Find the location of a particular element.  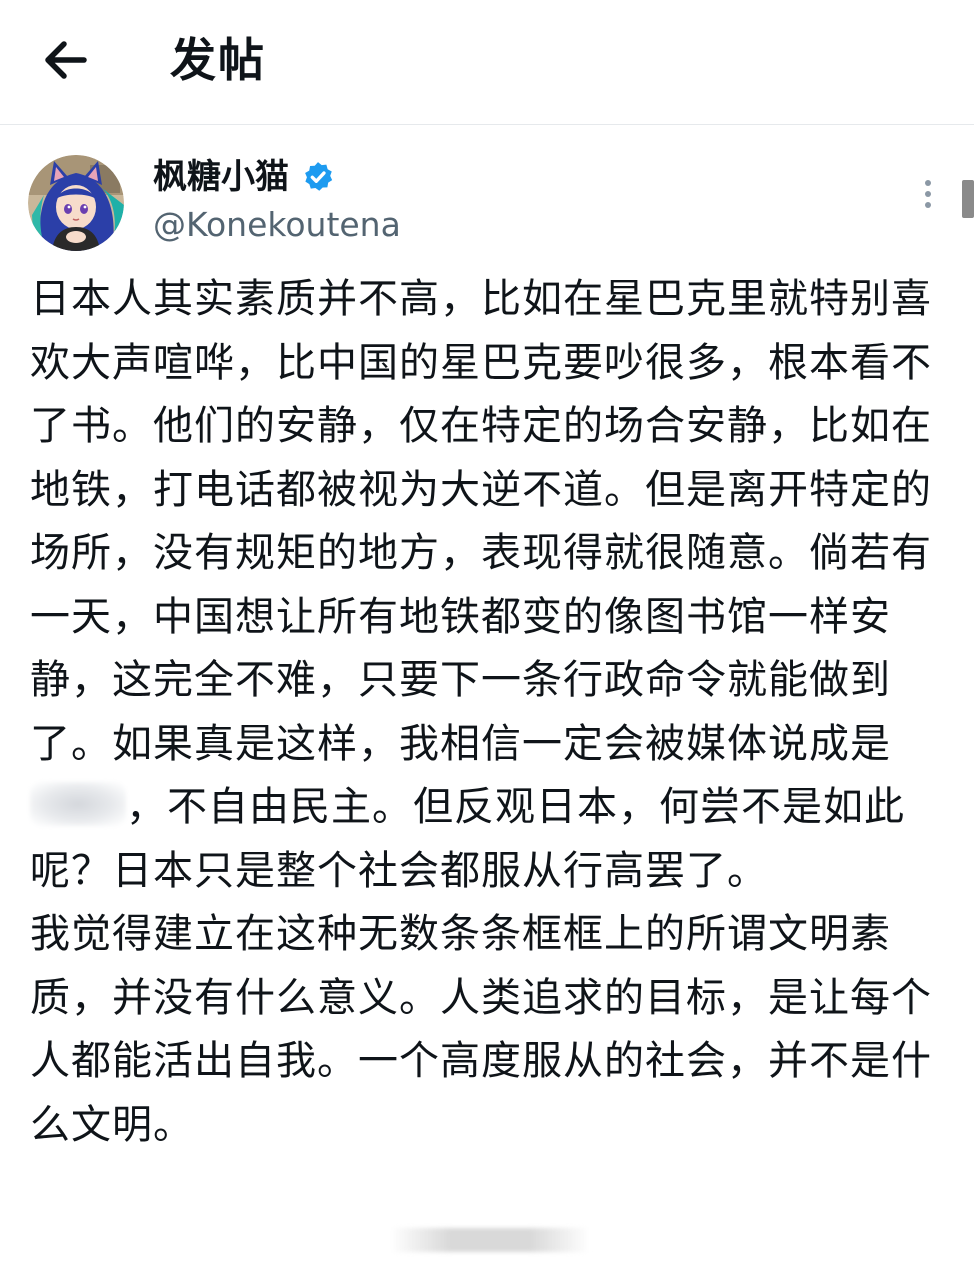

avatar is located at coordinates (76, 203).